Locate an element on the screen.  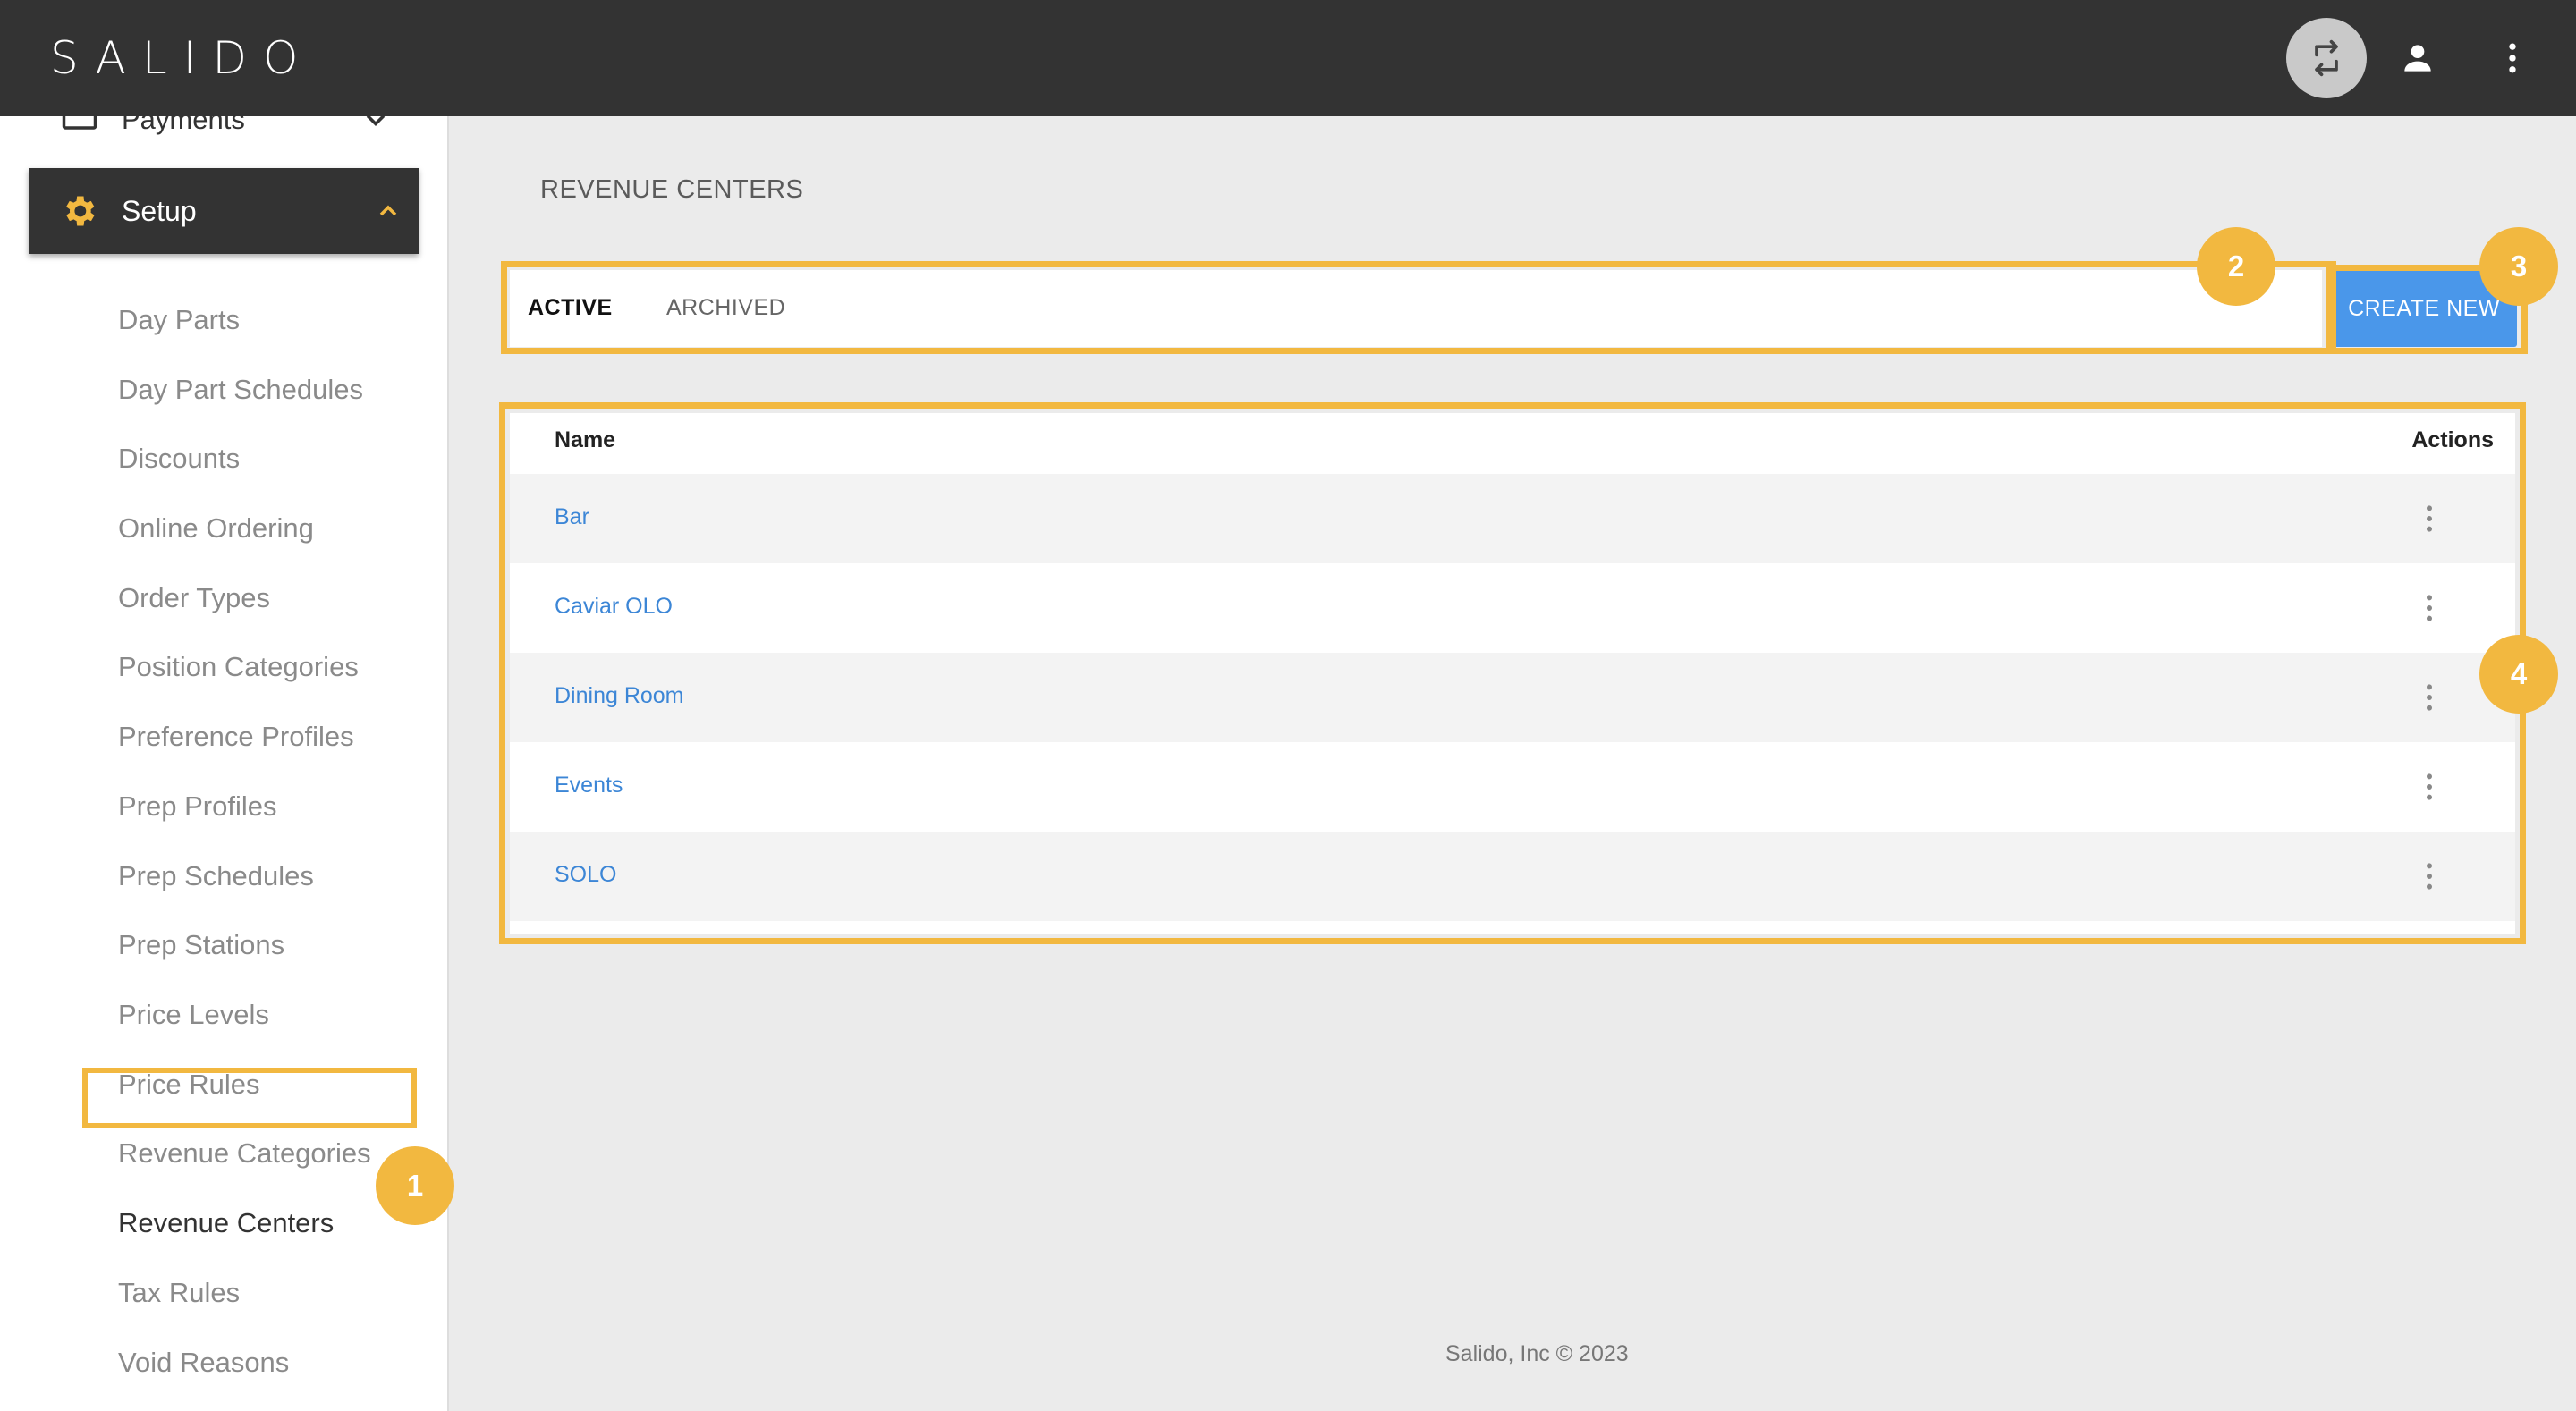
sidebar-item-tax-rules: Tax Rules is located at coordinates (179, 1293).